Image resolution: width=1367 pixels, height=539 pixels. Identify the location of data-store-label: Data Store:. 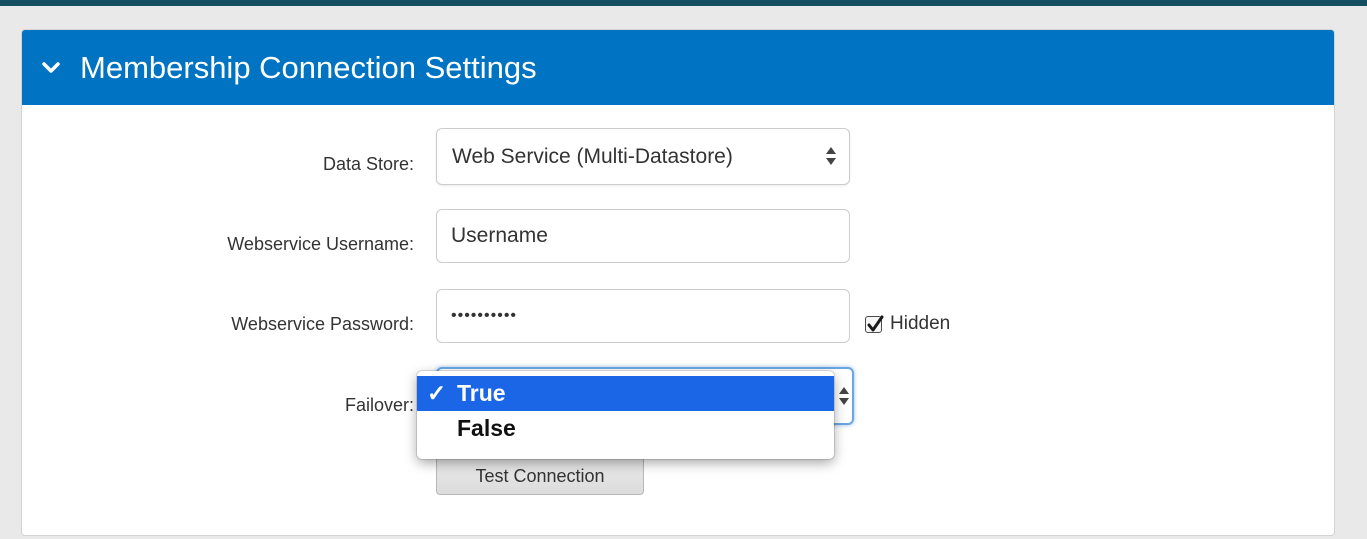
(368, 164).